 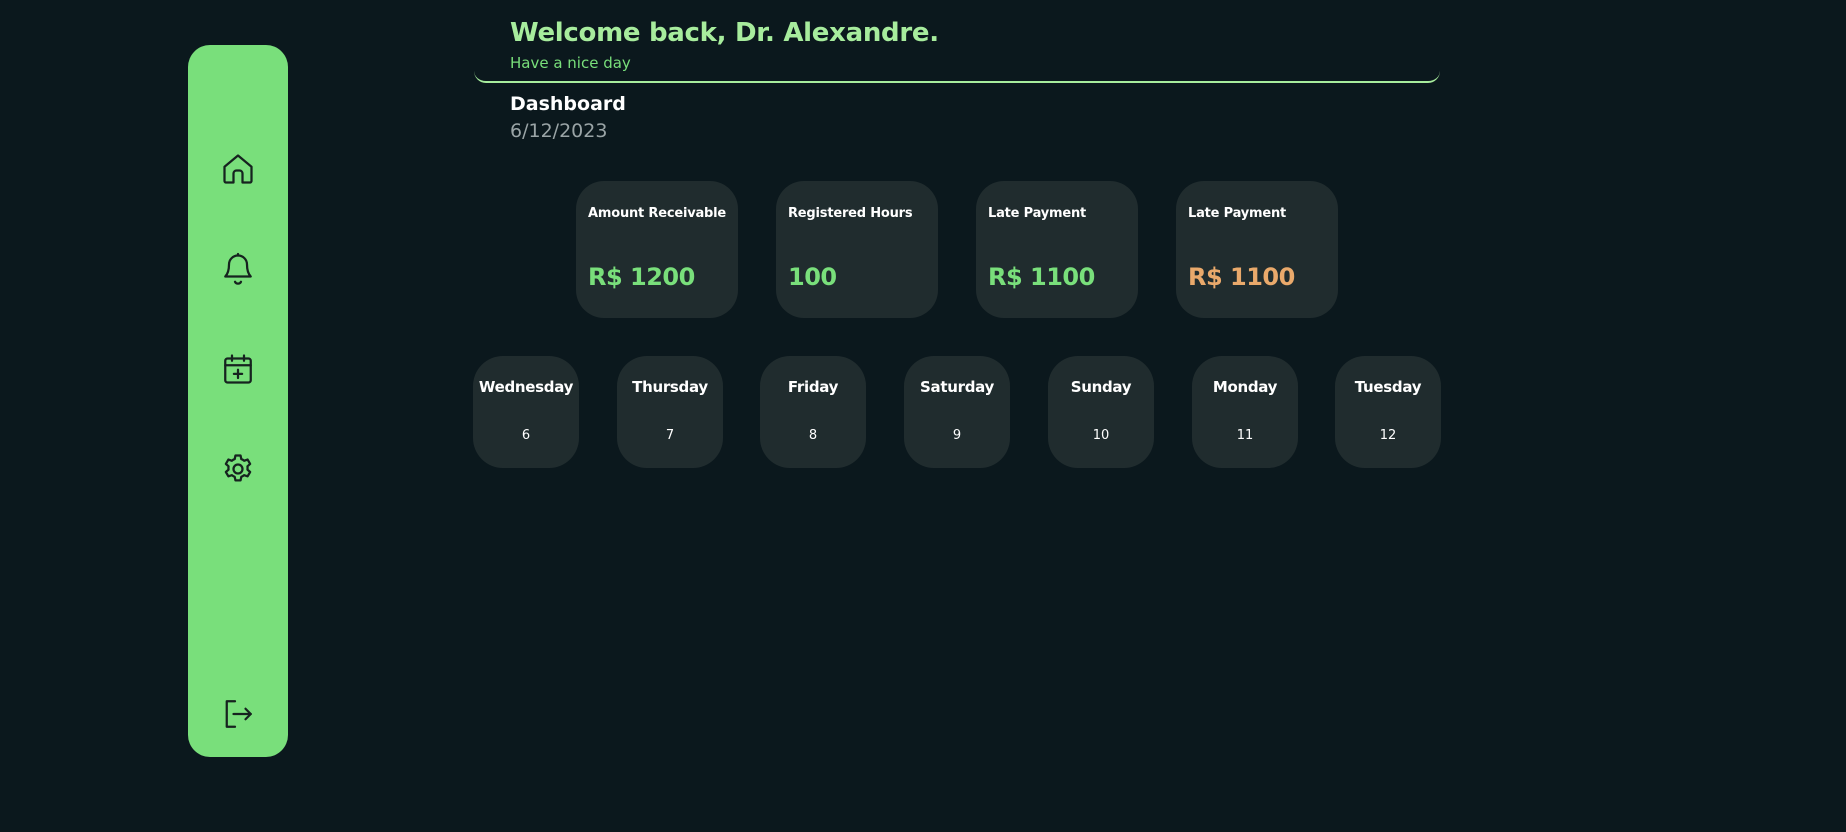 I want to click on day-card-tuesday: Tuesday 12, so click(x=1388, y=412).